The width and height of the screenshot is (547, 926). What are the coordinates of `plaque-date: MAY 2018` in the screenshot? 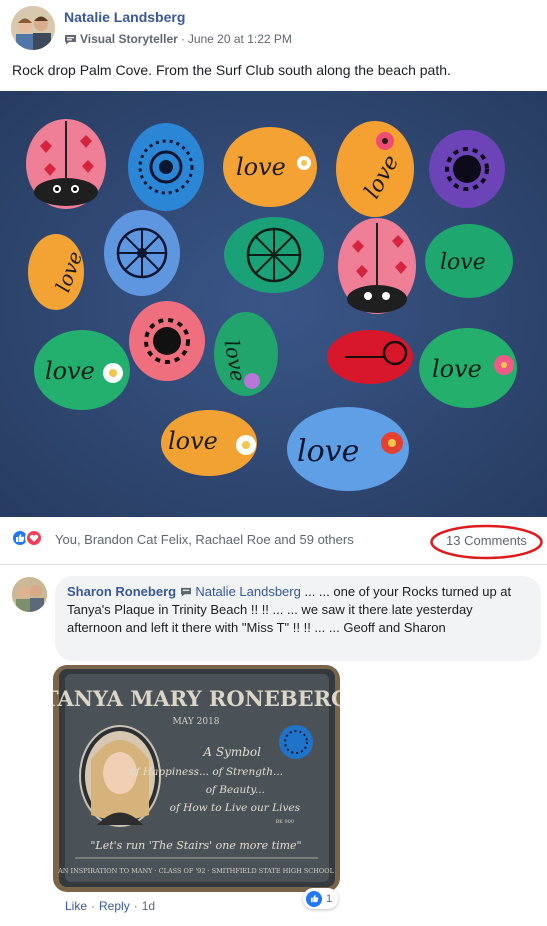 It's located at (195, 722).